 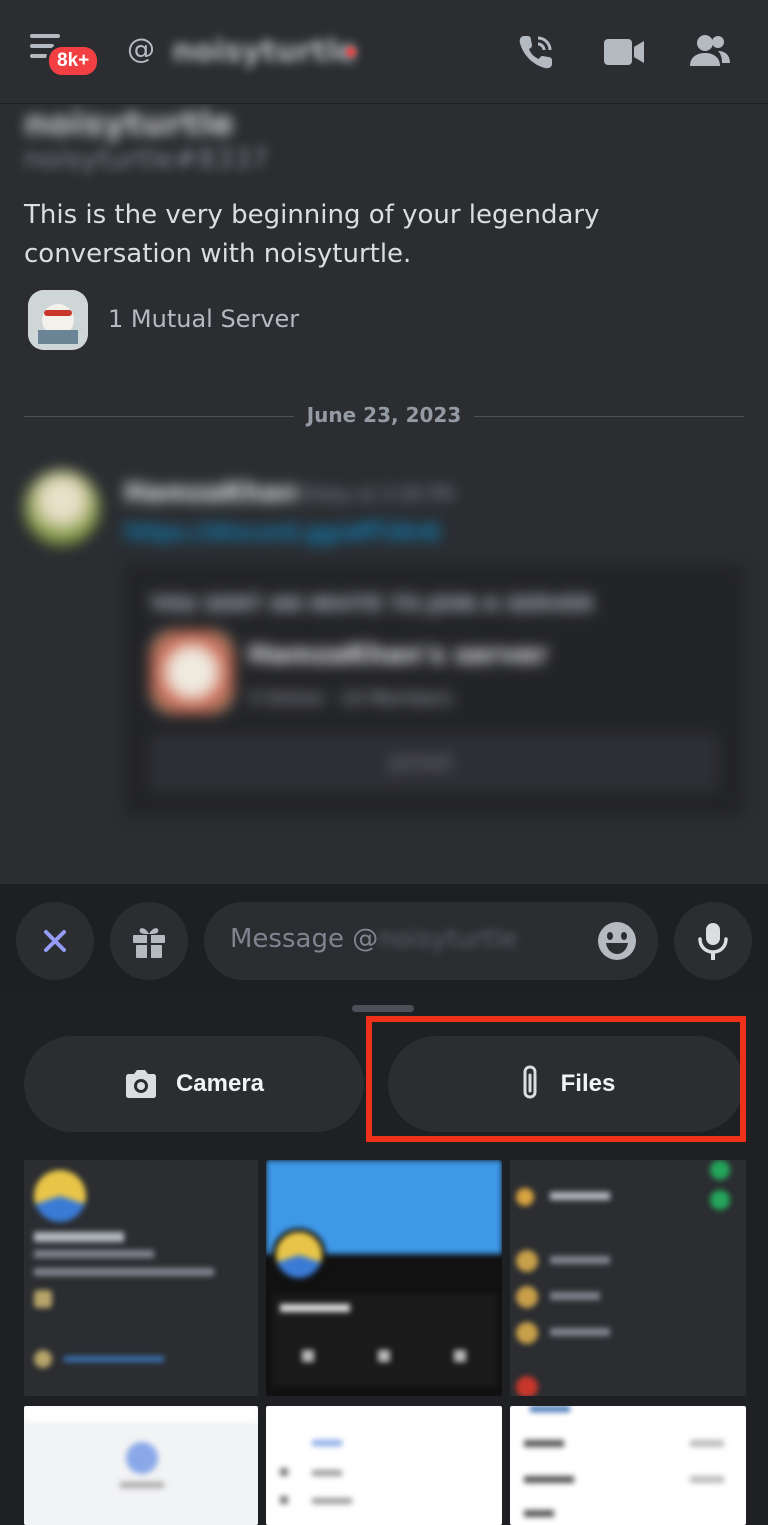 I want to click on status-indicator, so click(x=351, y=52).